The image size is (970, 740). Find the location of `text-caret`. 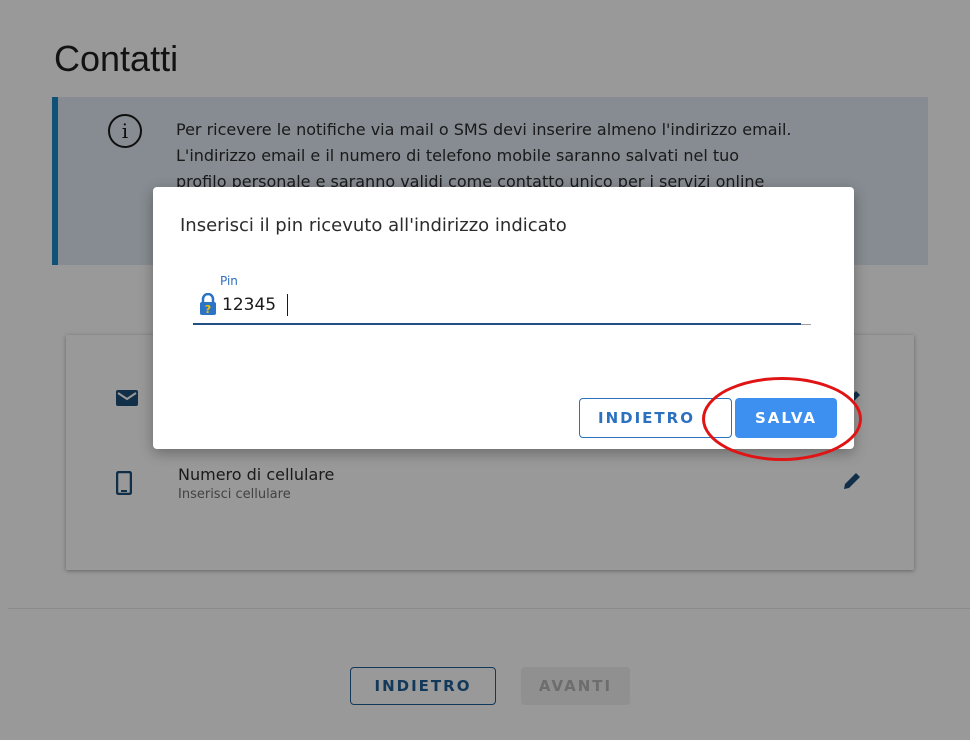

text-caret is located at coordinates (287, 305).